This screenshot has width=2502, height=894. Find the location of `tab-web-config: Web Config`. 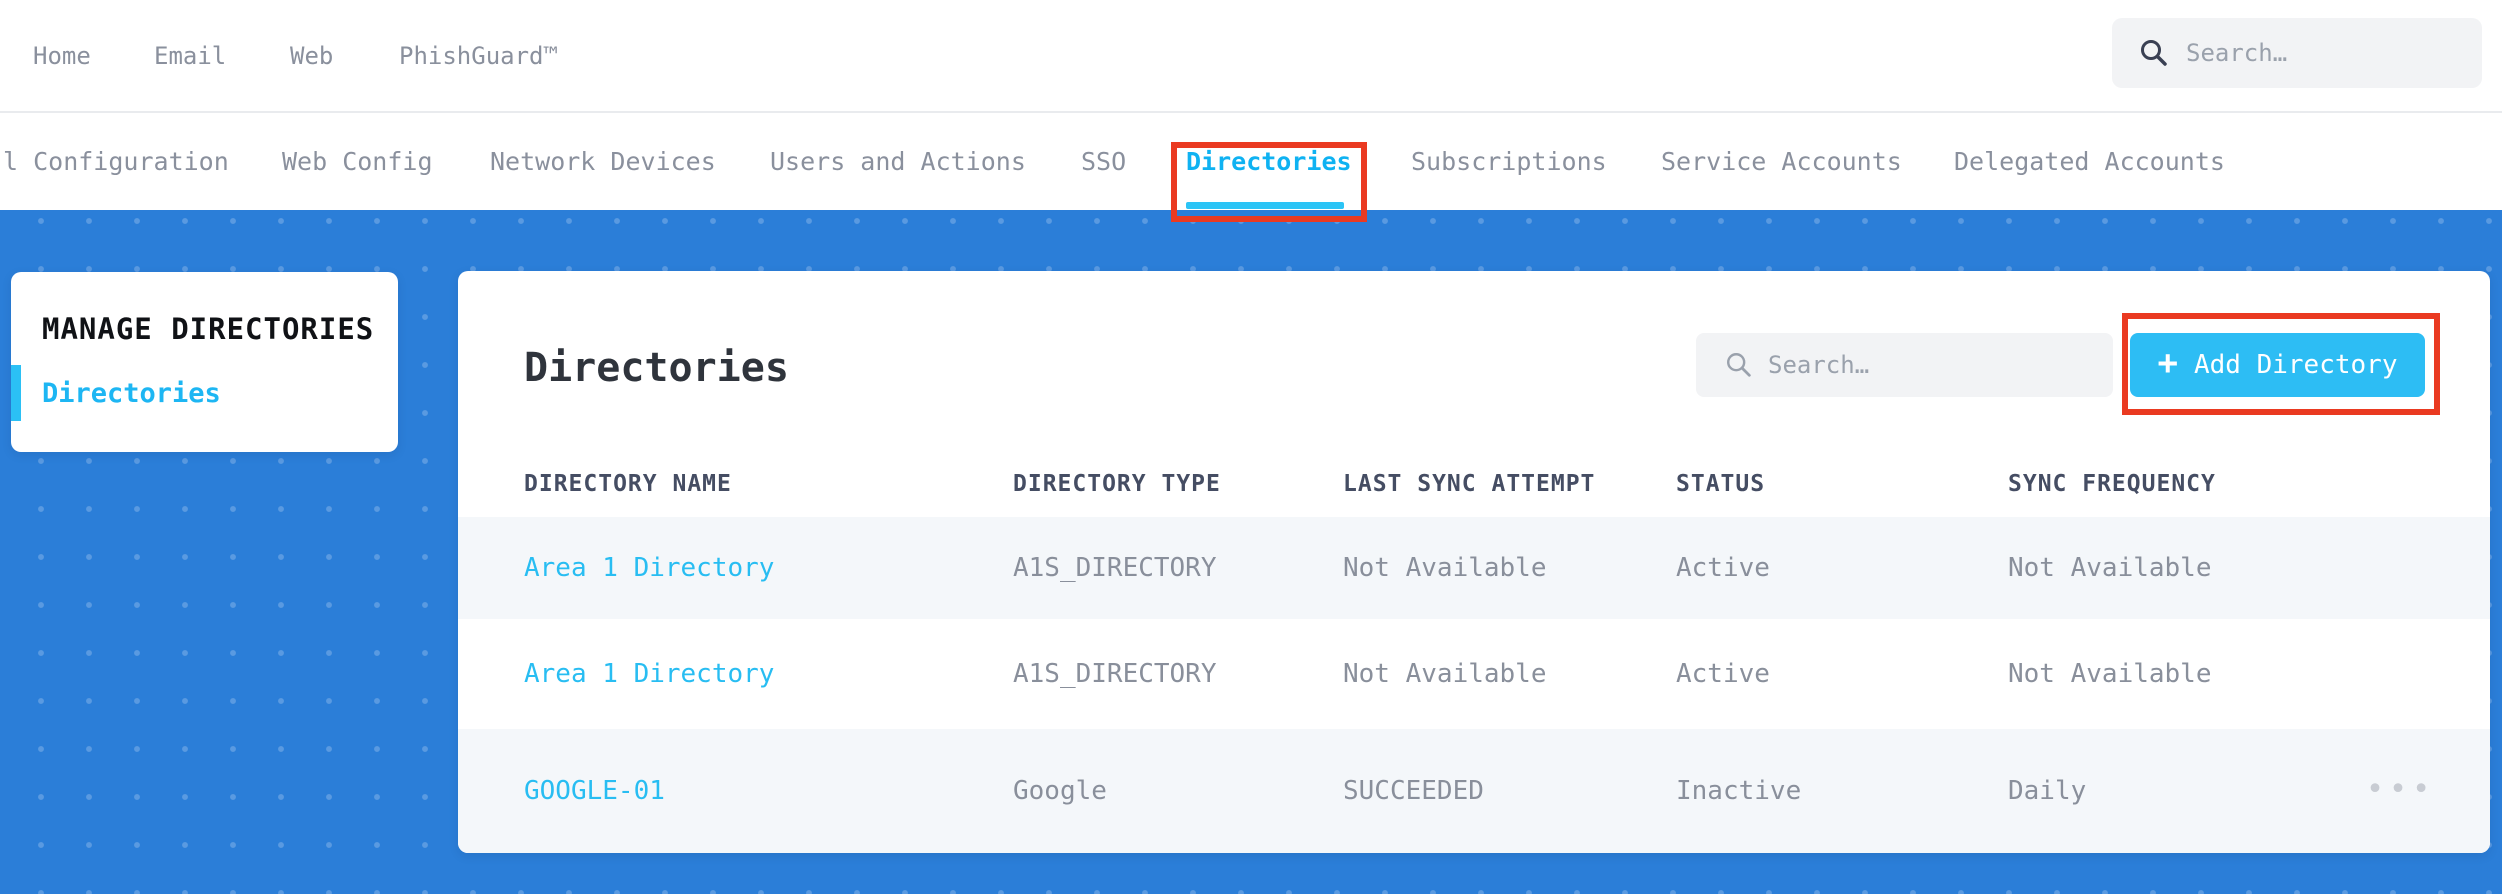

tab-web-config: Web Config is located at coordinates (357, 161).